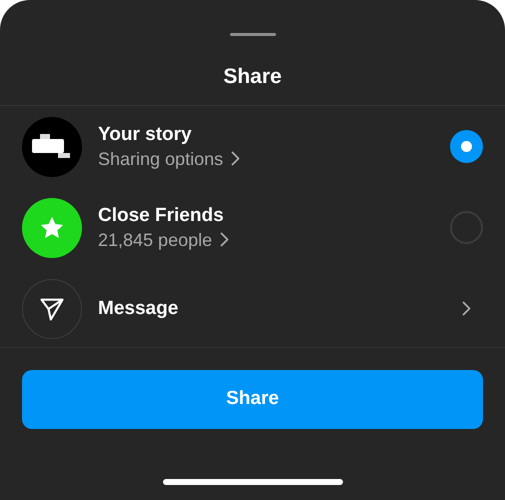 Image resolution: width=505 pixels, height=500 pixels. Describe the element at coordinates (155, 240) in the screenshot. I see `option-detail: 21,845 people` at that location.